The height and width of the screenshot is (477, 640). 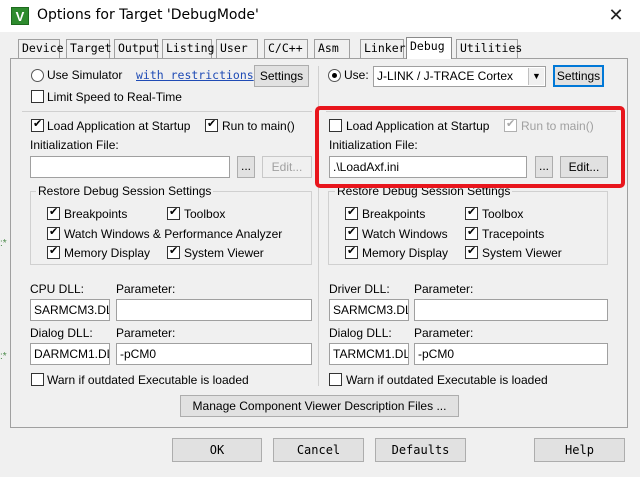 What do you see at coordinates (616, 15) in the screenshot?
I see `close-icon: ✕` at bounding box center [616, 15].